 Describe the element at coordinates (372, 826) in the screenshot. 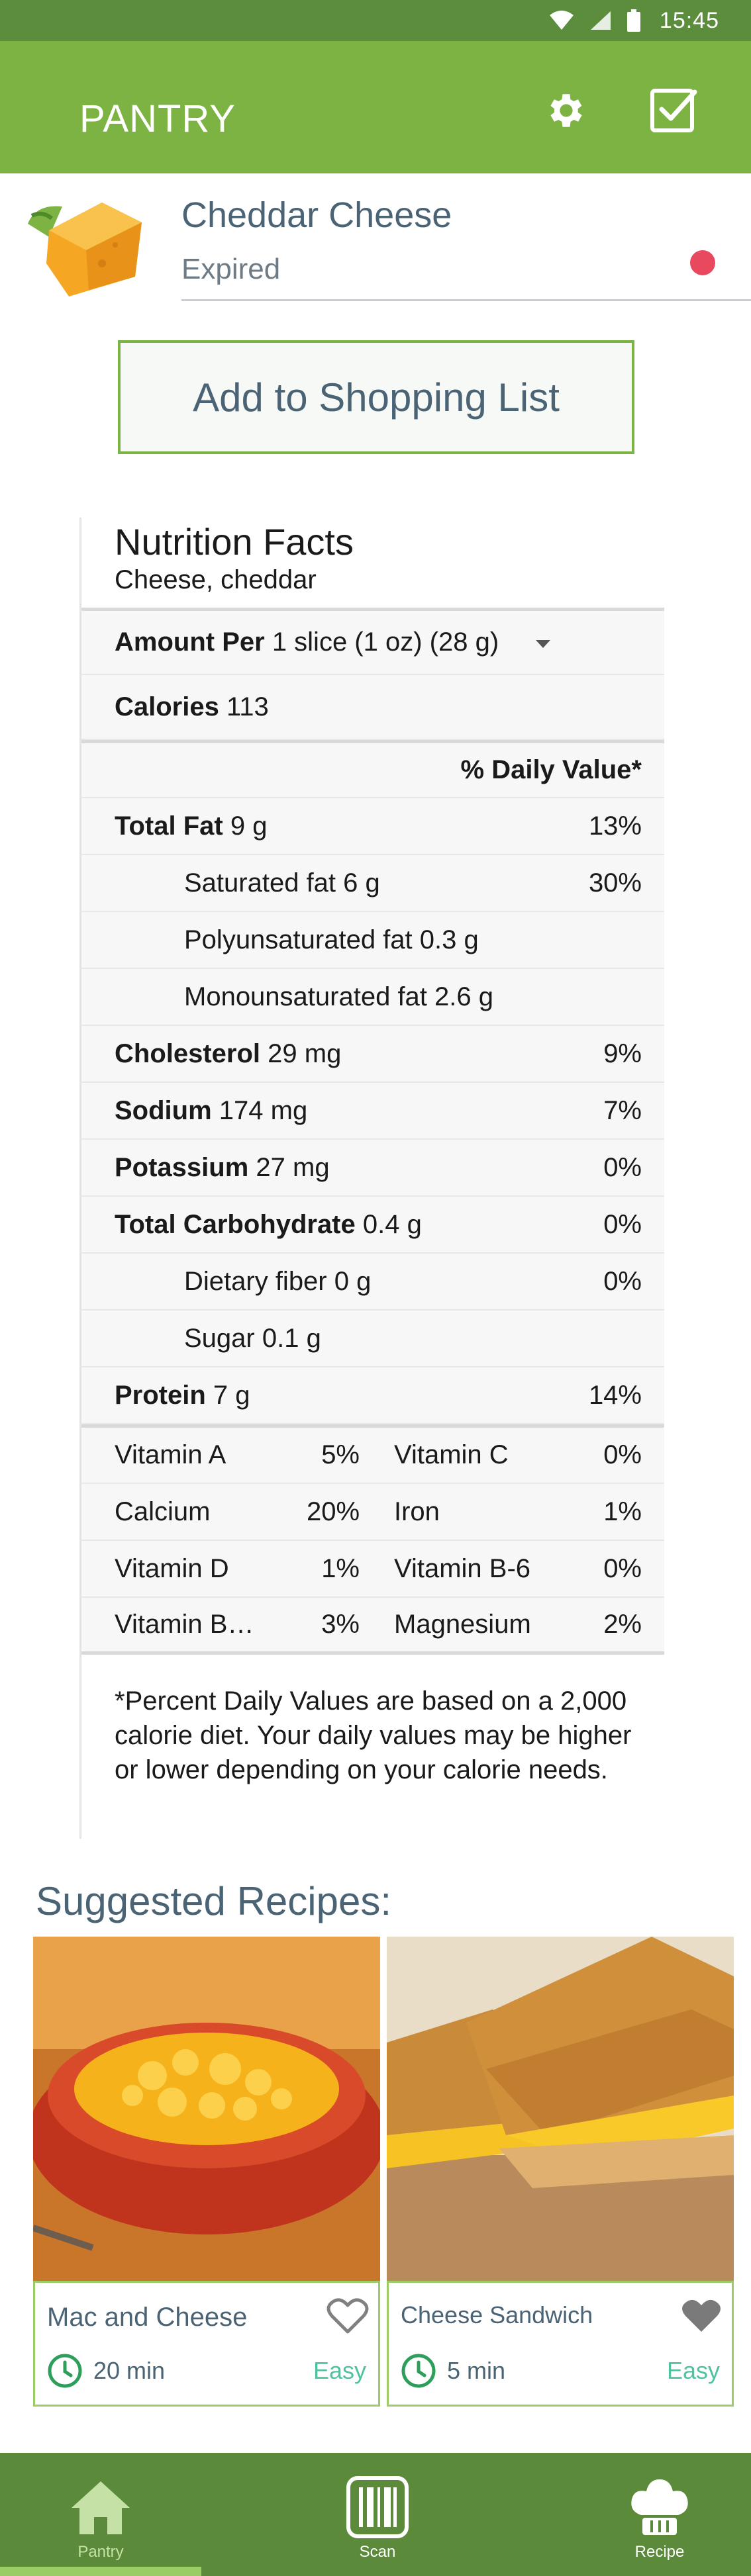

I see `nutrient-row-total-fat: Total Fat 9 g 13%` at that location.